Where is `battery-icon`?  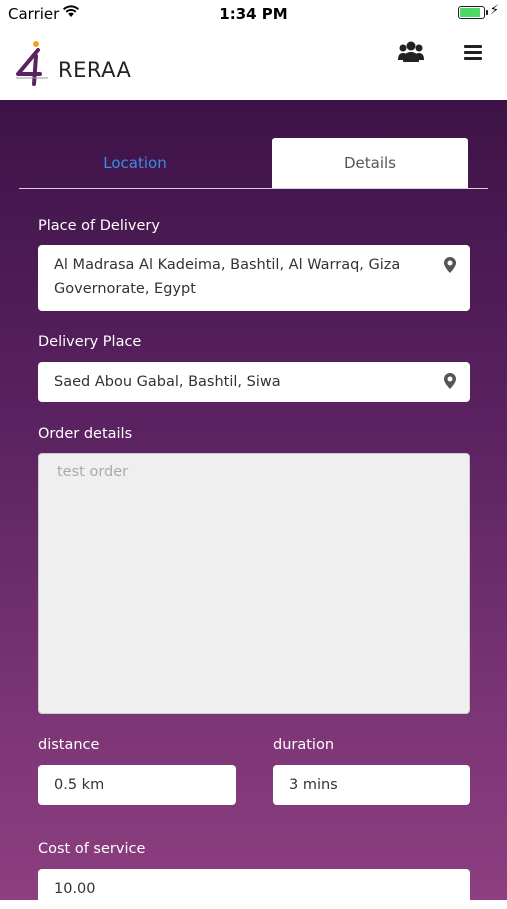
battery-icon is located at coordinates (473, 12).